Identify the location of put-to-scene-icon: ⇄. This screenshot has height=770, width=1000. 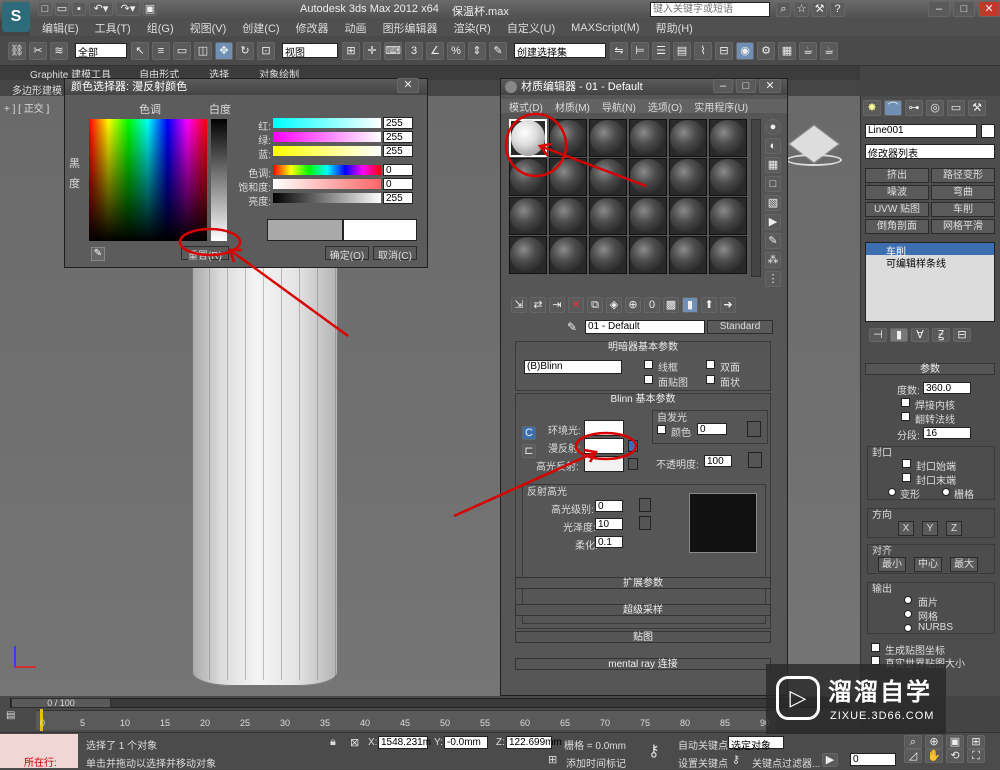
(538, 305).